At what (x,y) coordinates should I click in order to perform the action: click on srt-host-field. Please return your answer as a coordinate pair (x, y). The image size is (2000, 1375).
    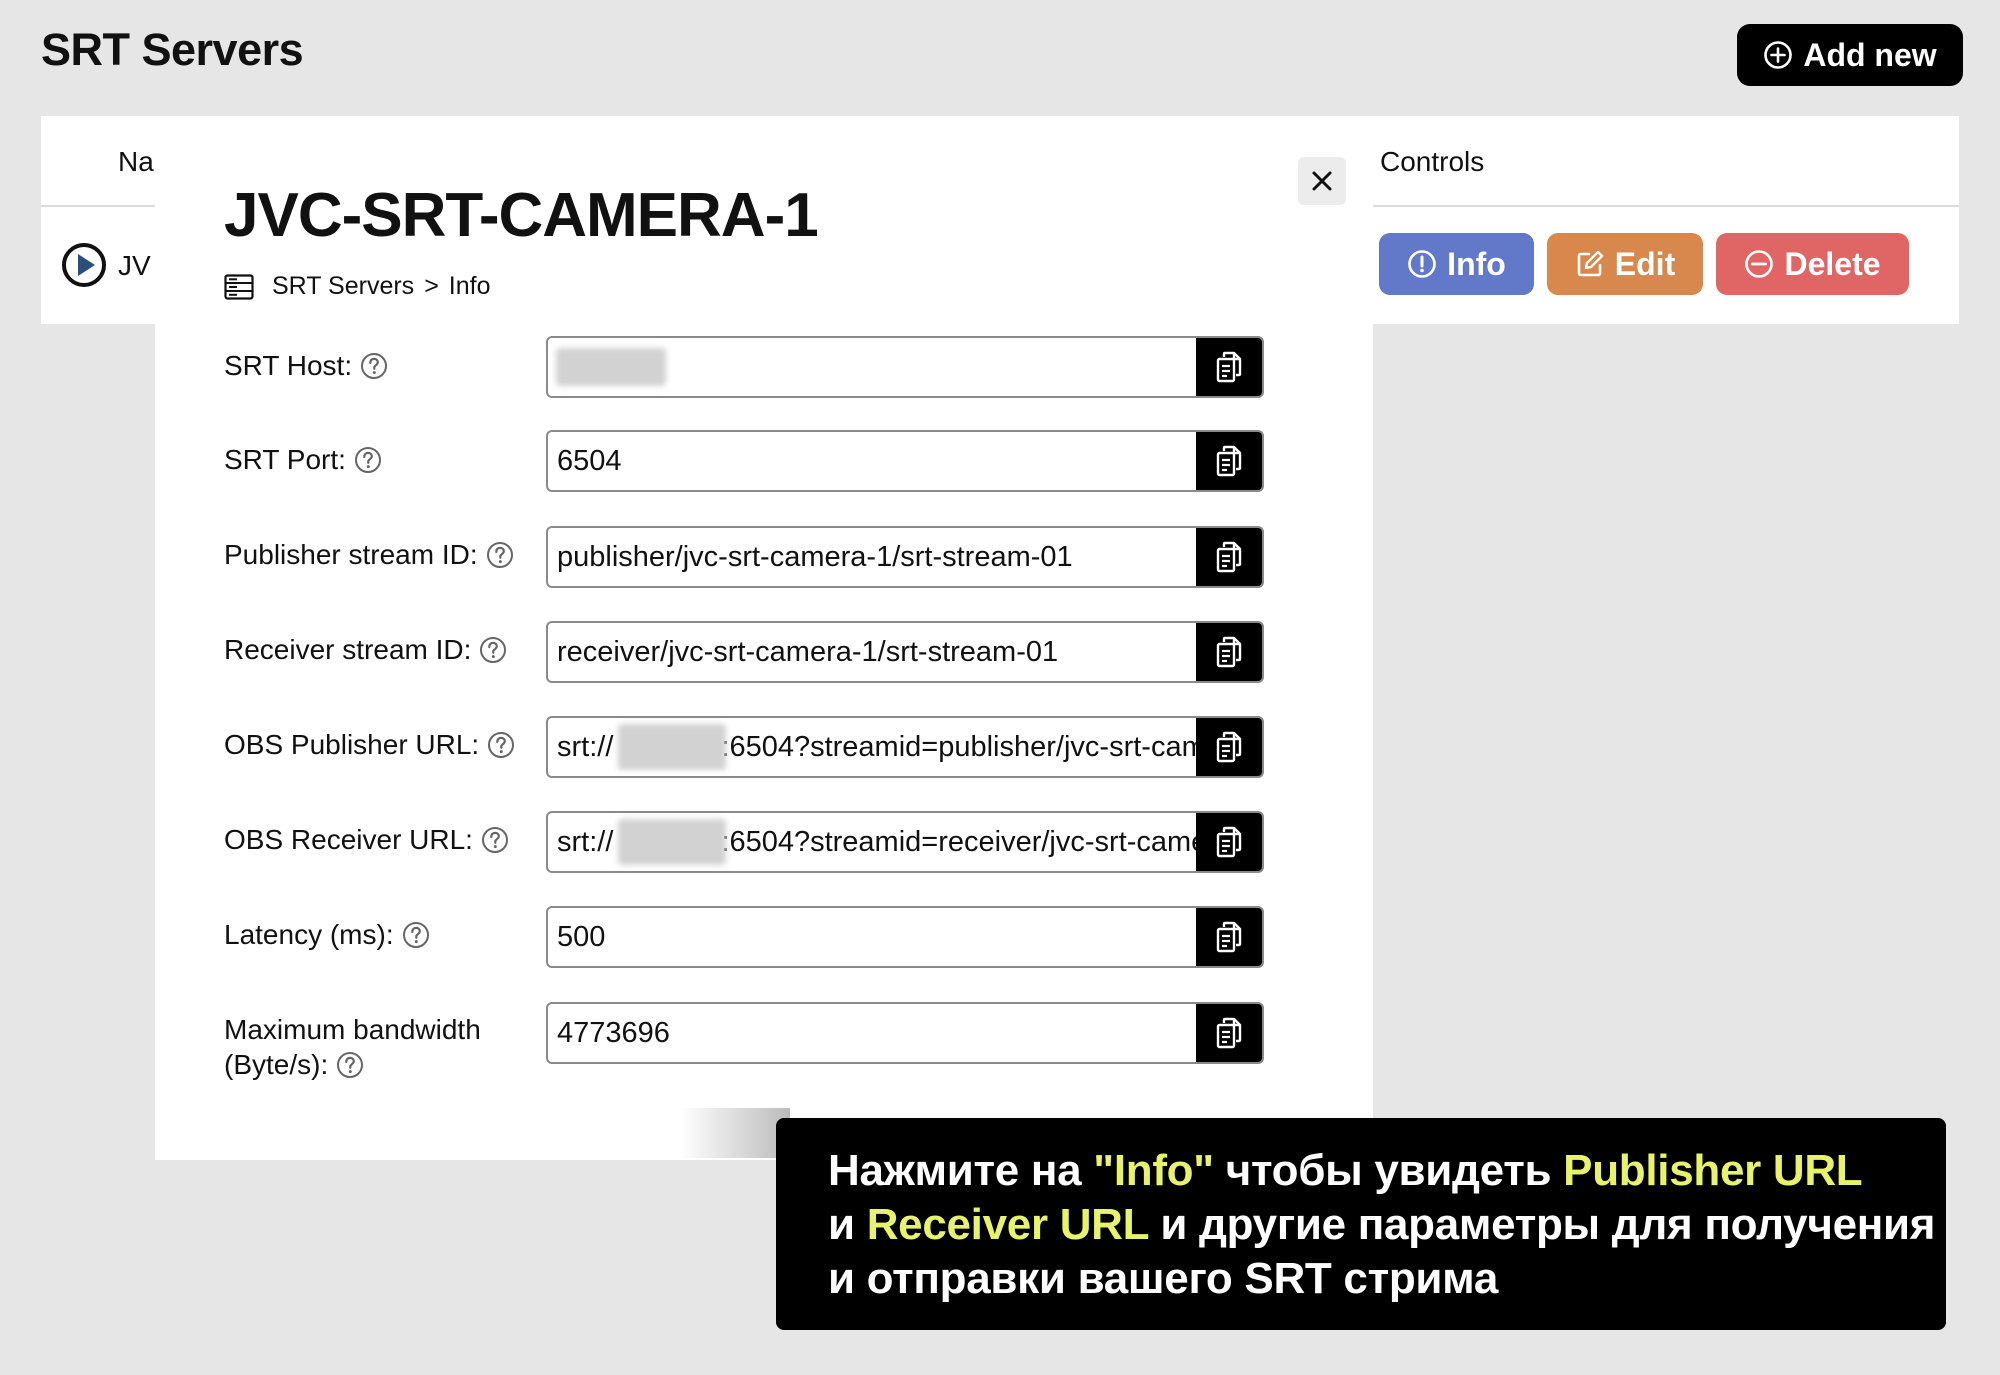
    Looking at the image, I should click on (905, 367).